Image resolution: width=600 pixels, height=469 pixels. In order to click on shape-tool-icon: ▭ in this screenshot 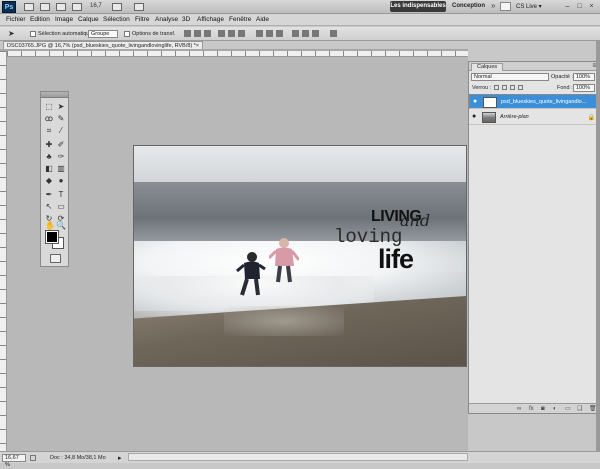, I will do `click(61, 207)`.